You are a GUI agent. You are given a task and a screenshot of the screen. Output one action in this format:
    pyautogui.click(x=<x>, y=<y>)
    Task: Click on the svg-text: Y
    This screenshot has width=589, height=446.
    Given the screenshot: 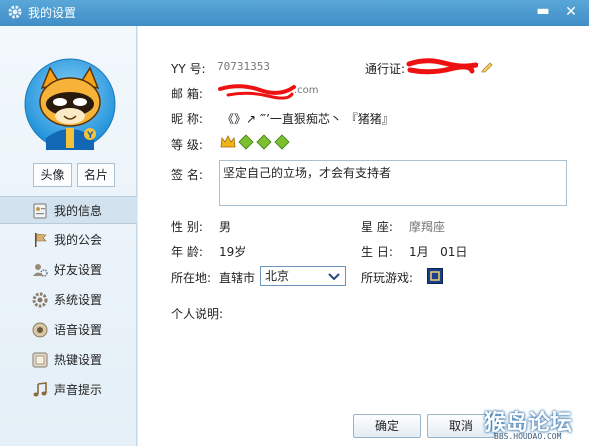 What is the action you would take?
    pyautogui.click(x=90, y=136)
    